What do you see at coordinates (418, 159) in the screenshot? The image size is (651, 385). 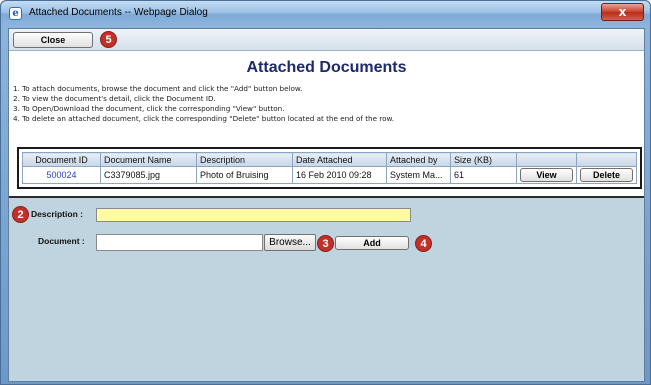 I see `column-header-attached-by: Attached by` at bounding box center [418, 159].